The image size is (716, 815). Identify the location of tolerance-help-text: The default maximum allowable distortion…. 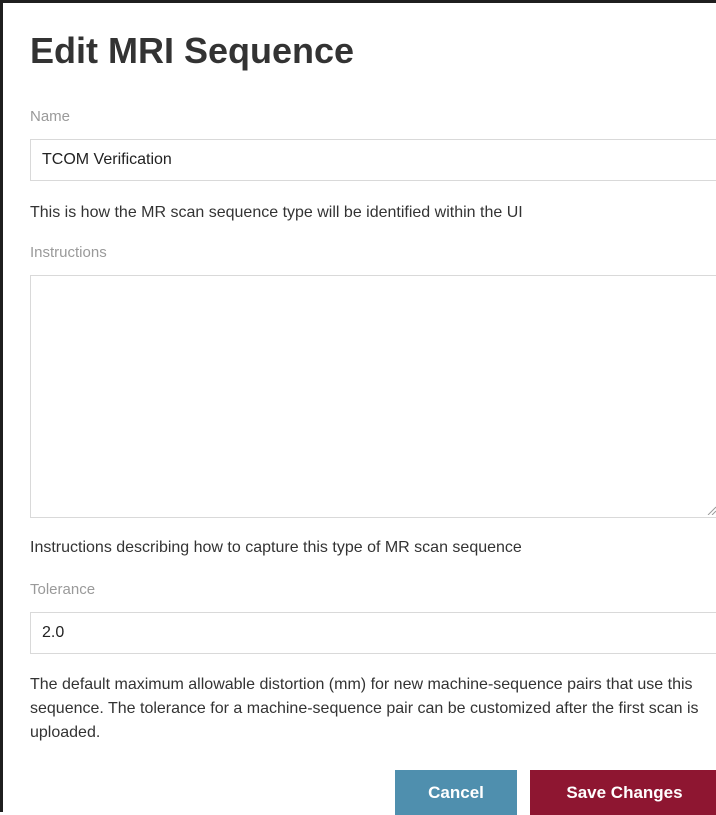
(364, 708).